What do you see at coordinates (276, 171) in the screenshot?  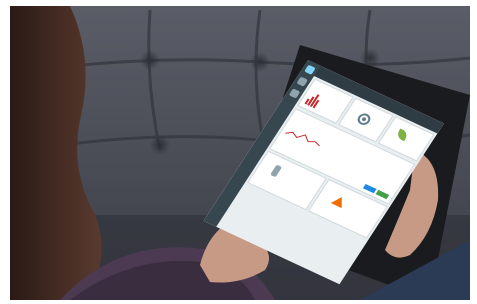 I see `cylinder-icon` at bounding box center [276, 171].